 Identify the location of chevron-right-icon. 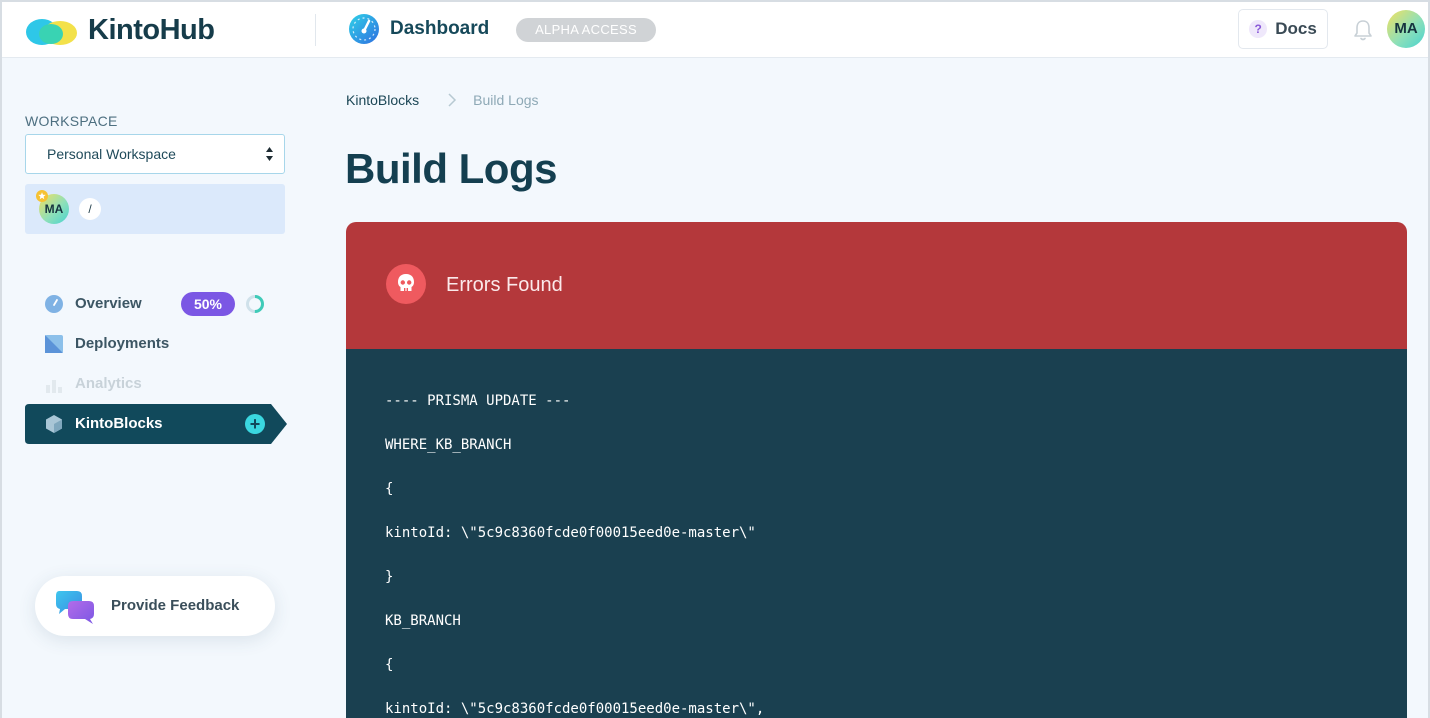
(452, 100).